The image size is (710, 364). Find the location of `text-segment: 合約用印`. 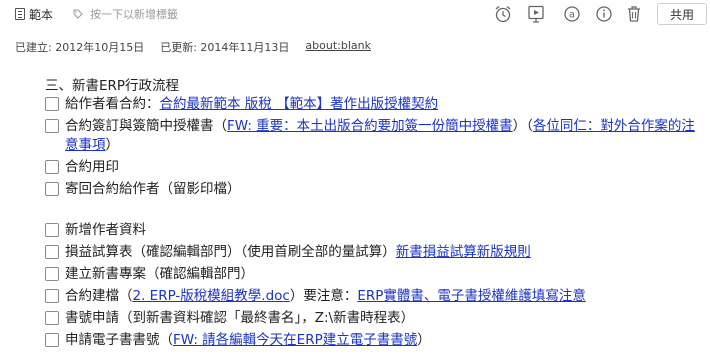

text-segment: 合約用印 is located at coordinates (92, 167).